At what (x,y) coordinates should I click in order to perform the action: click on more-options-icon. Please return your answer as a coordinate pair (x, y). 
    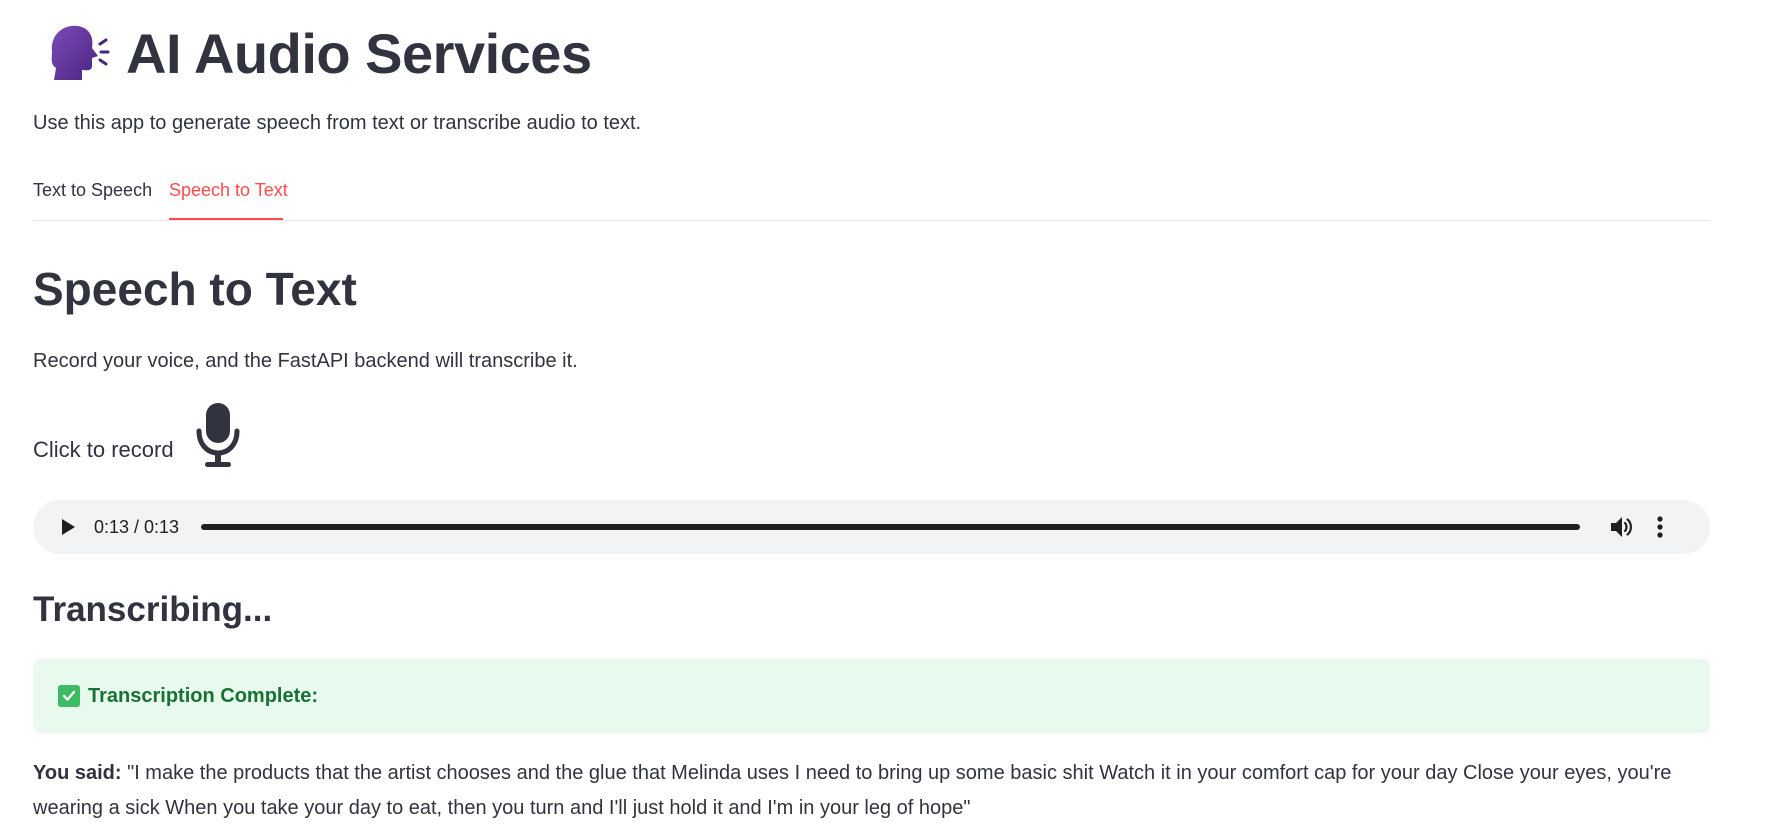
    Looking at the image, I should click on (1660, 527).